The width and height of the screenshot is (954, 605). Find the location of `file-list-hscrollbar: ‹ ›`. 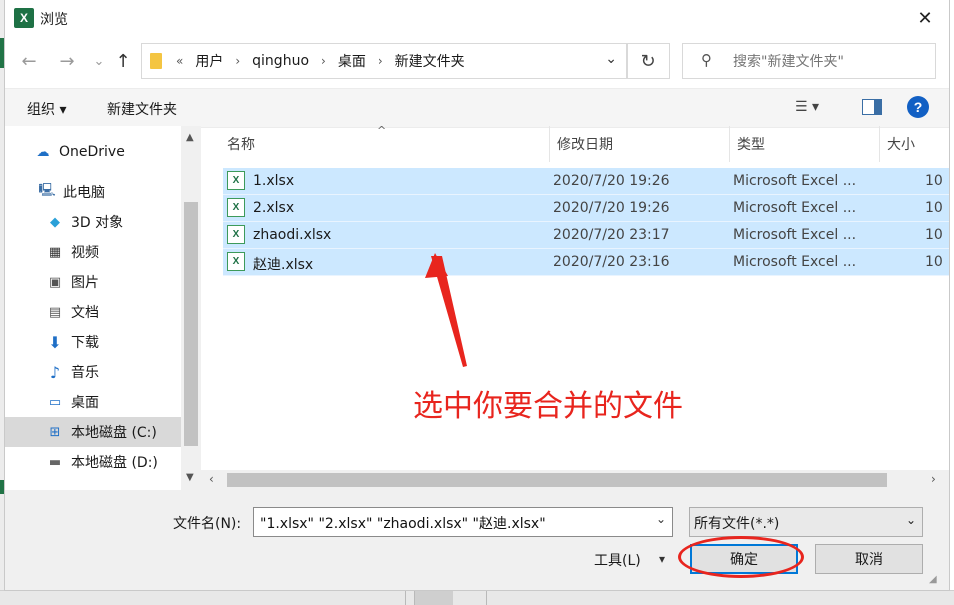

file-list-hscrollbar: ‹ › is located at coordinates (575, 480).